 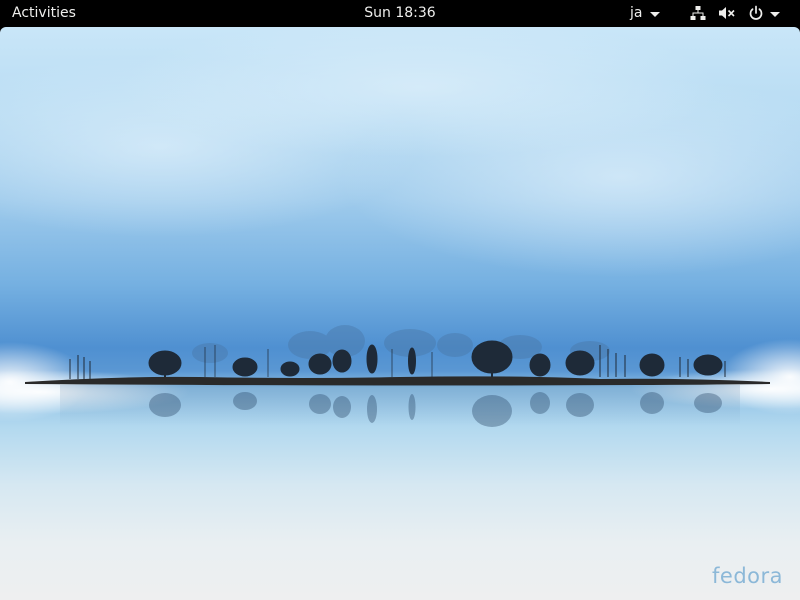 What do you see at coordinates (698, 13) in the screenshot?
I see `network-wired-icon` at bounding box center [698, 13].